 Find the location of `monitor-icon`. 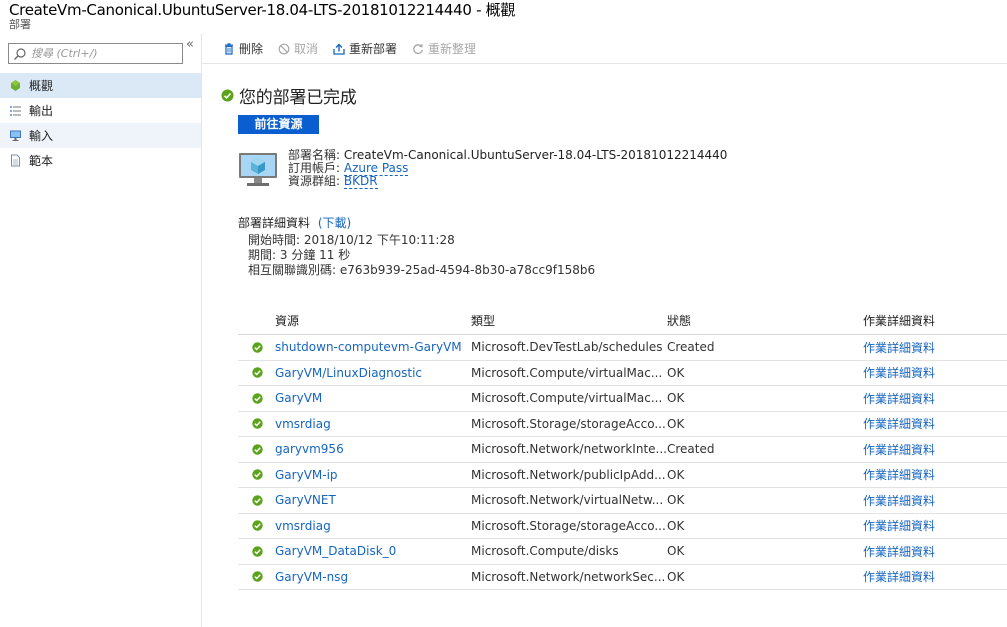

monitor-icon is located at coordinates (15, 135).